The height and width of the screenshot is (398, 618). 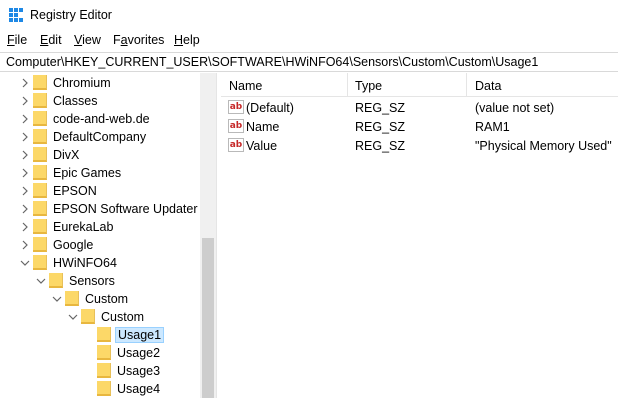 I want to click on tree-node: code-and-web.de, so click(x=100, y=119).